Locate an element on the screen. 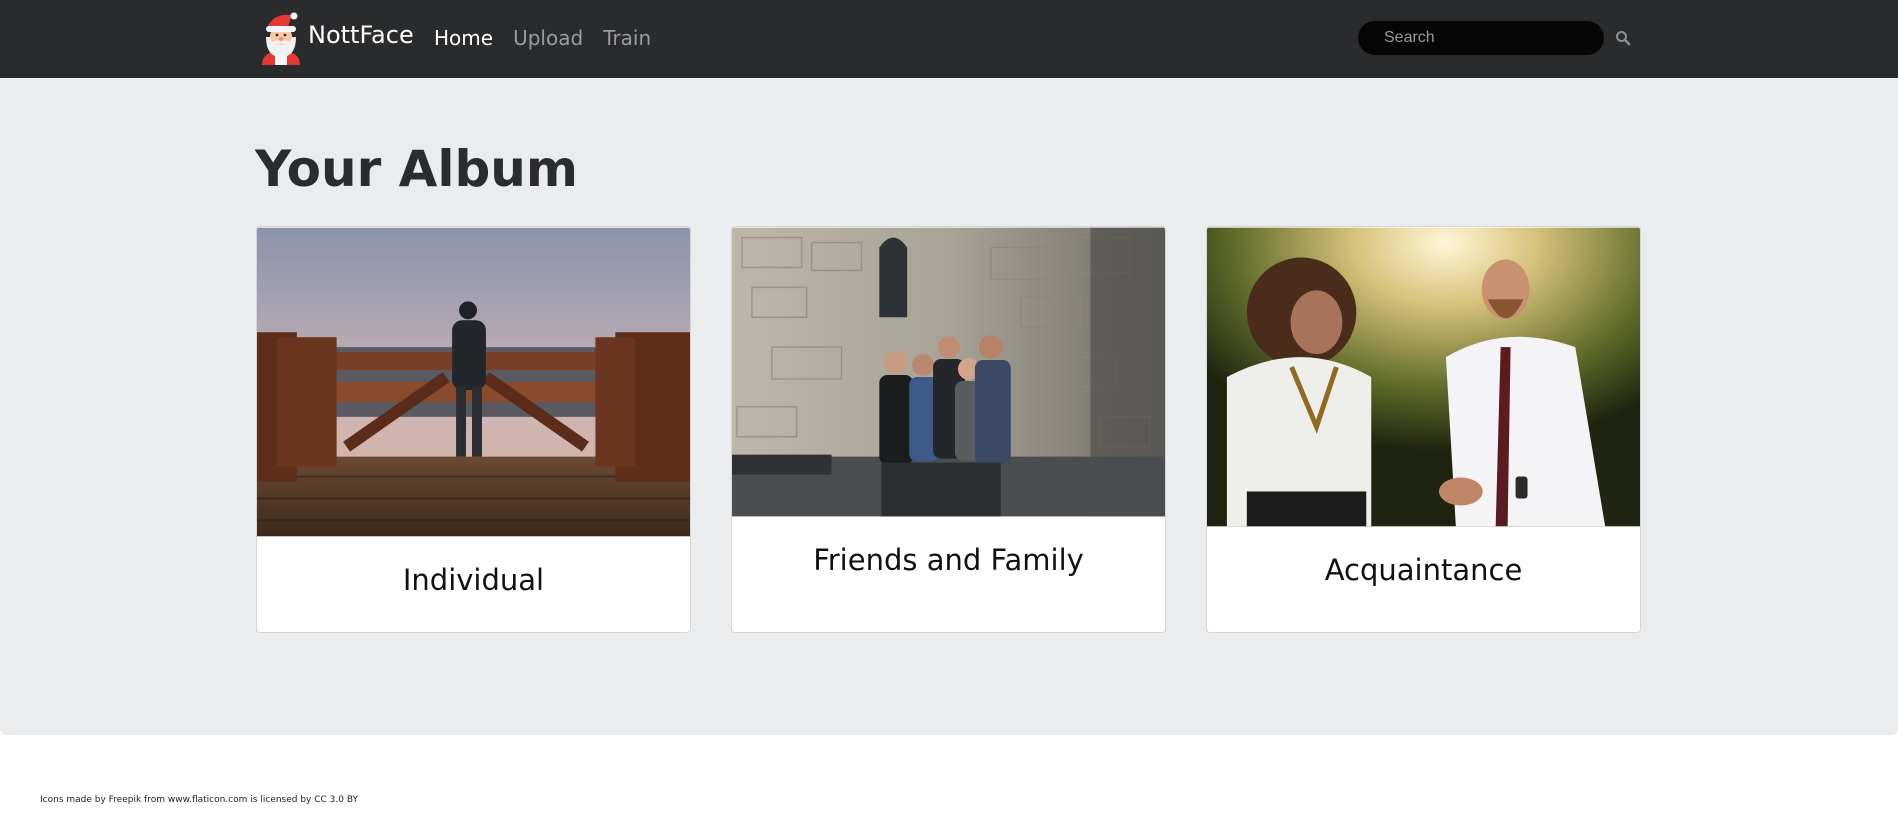 This screenshot has height=816, width=1898. search-button is located at coordinates (1623, 38).